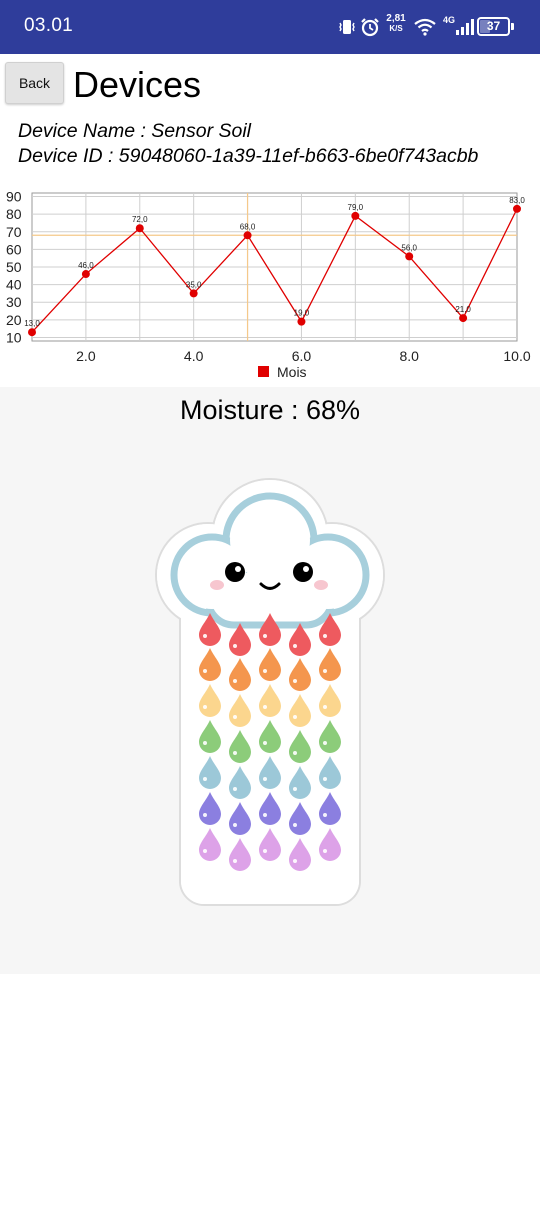  Describe the element at coordinates (512, 26) in the screenshot. I see `battery-tip` at that location.